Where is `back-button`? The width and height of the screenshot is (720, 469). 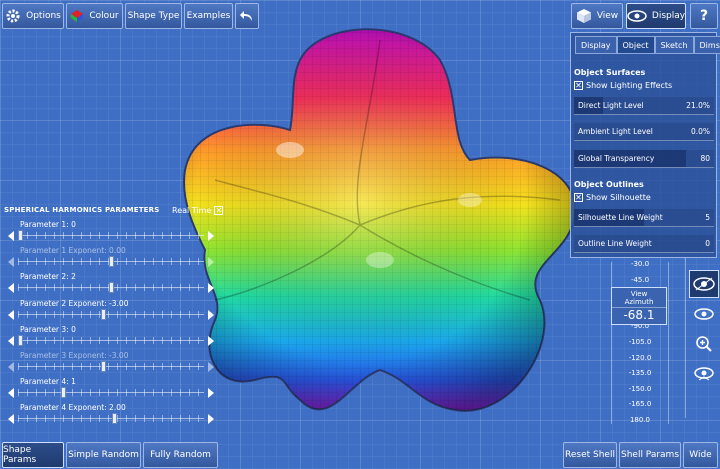
back-button is located at coordinates (247, 16).